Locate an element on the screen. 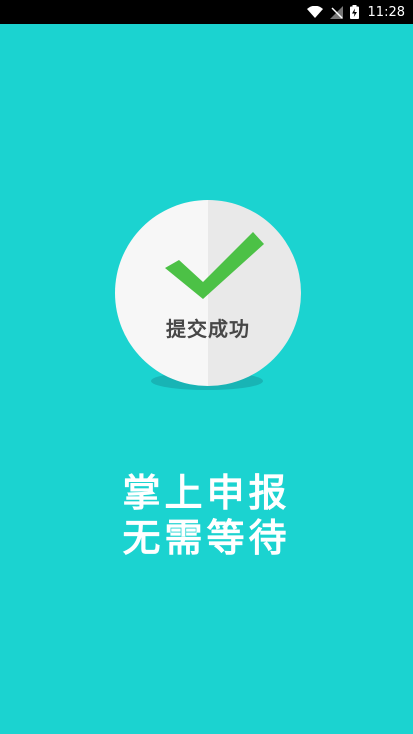 The image size is (413, 734). slogan-line-1: 掌上申报 is located at coordinates (206, 493).